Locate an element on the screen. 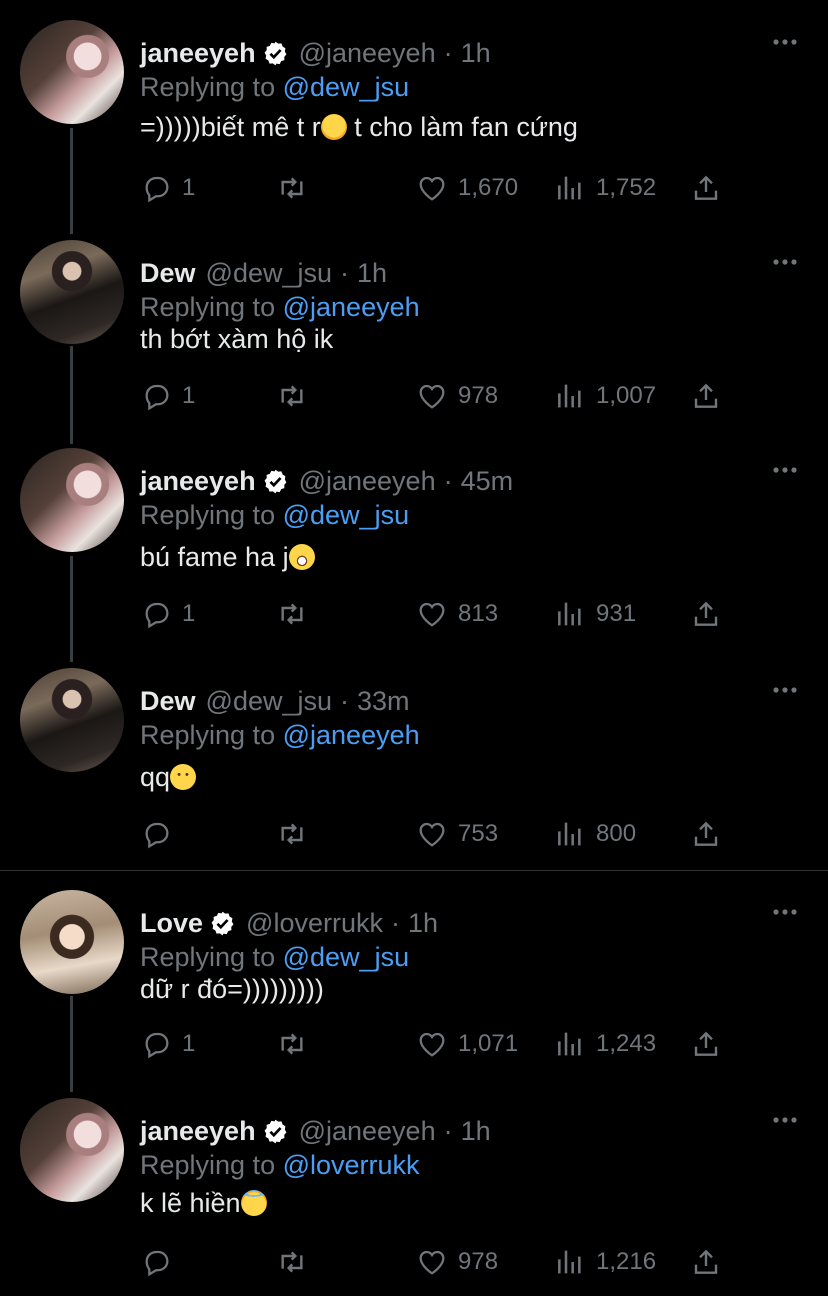 The width and height of the screenshot is (828, 1296). analytics-icon is located at coordinates (569, 1044).